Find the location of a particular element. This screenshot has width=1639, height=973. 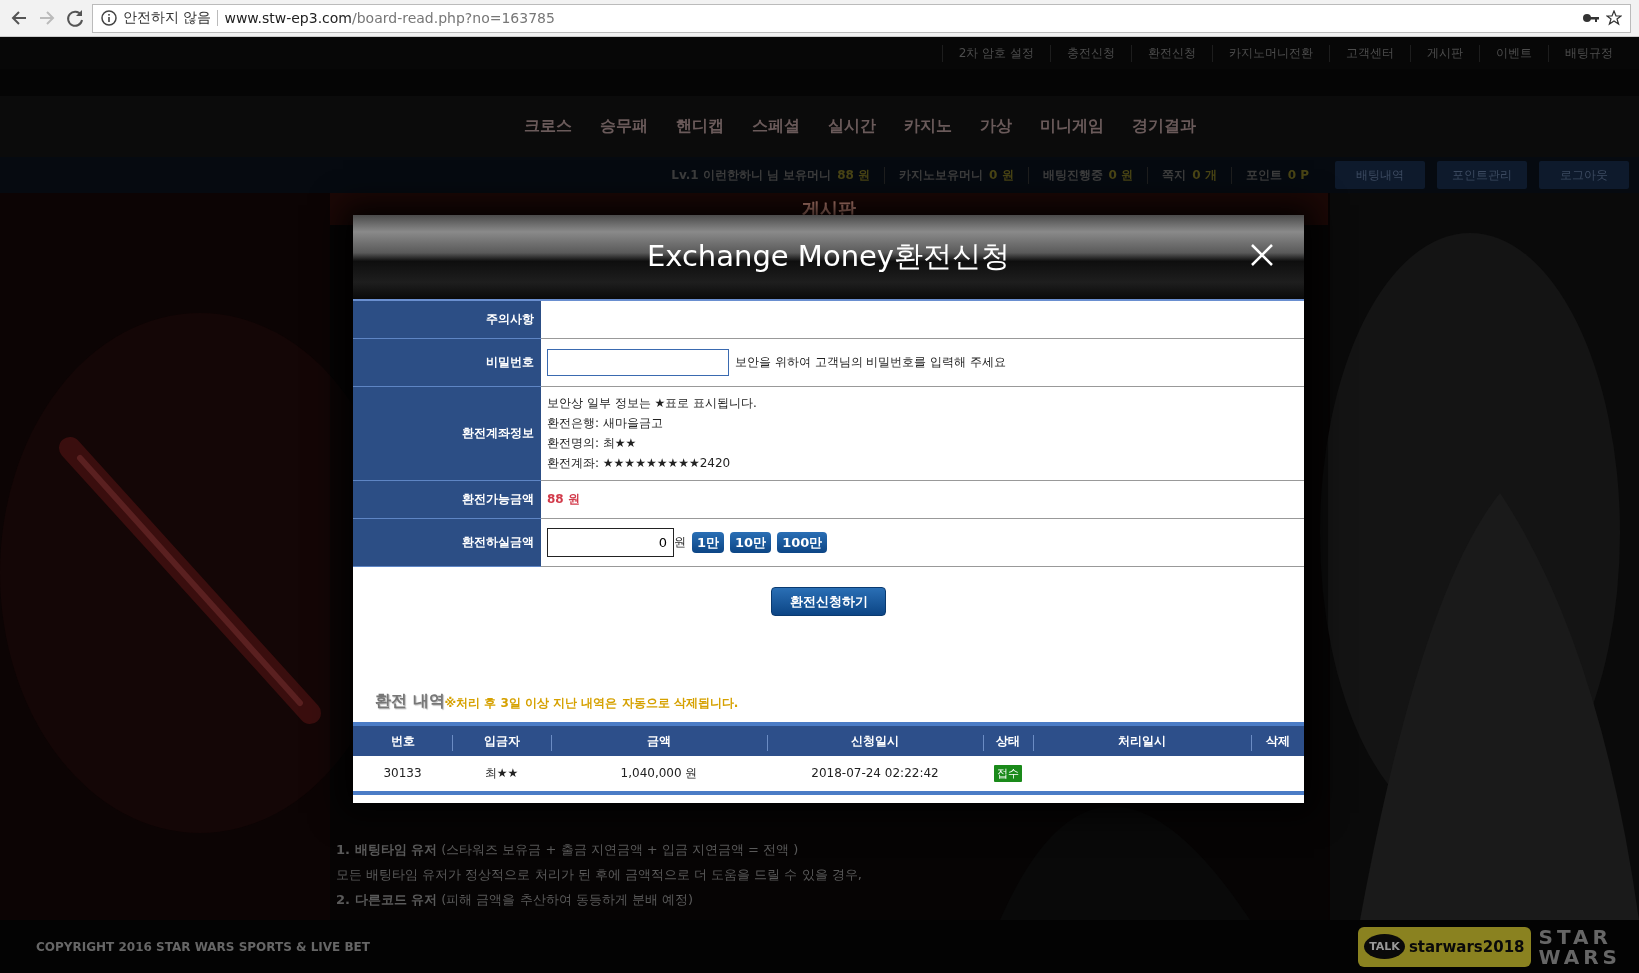

nav-link: 경기결과 is located at coordinates (1163, 126).